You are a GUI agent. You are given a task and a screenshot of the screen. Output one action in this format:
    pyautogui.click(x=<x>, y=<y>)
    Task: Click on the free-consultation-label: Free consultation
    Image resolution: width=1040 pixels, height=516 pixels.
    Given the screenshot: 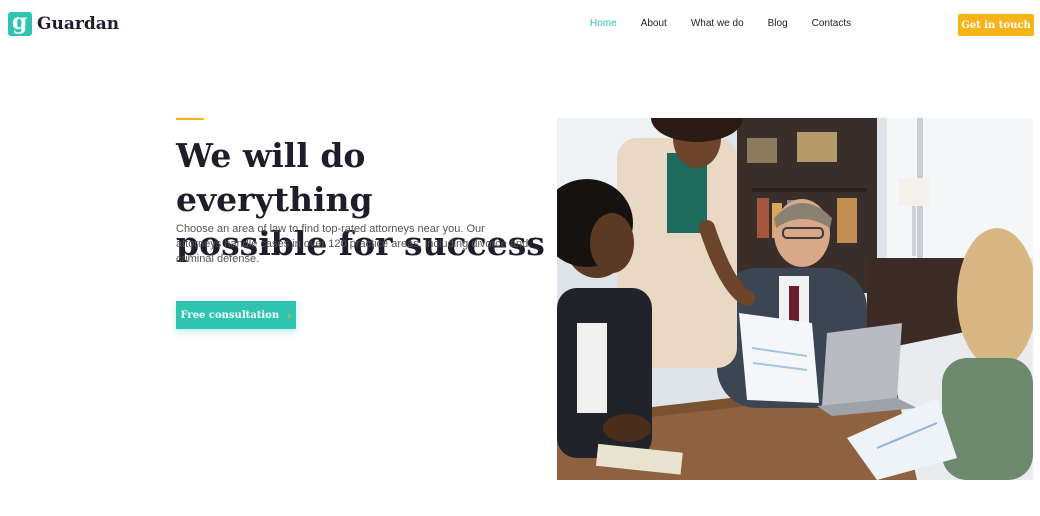 What is the action you would take?
    pyautogui.click(x=230, y=315)
    